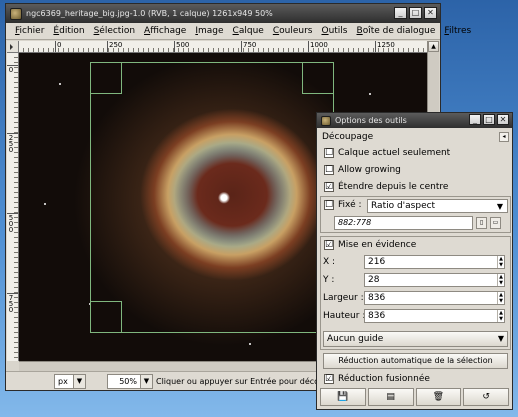 This screenshot has height=417, width=518. What do you see at coordinates (68, 31) in the screenshot?
I see `menu-edition: Édition` at bounding box center [68, 31].